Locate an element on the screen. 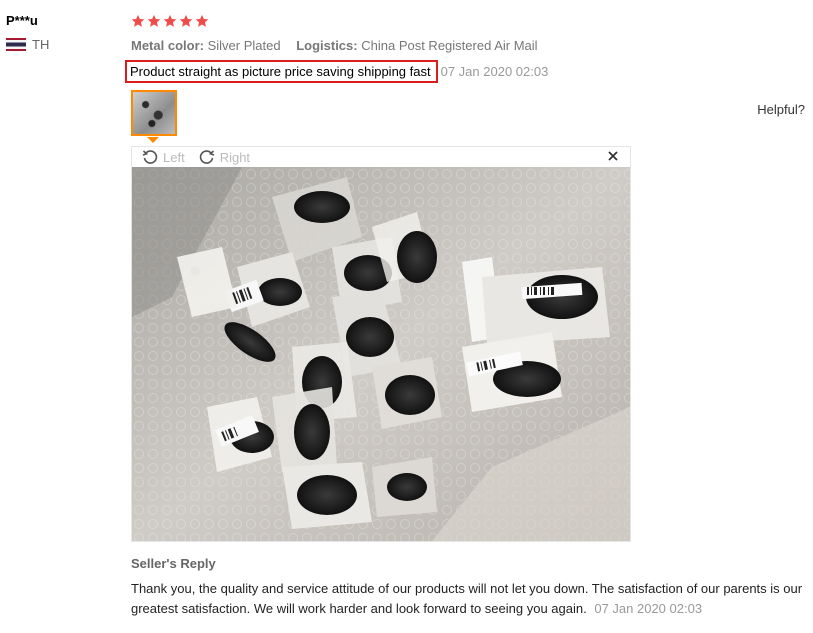 This screenshot has width=813, height=633. attr-logistics-label: Logistics: is located at coordinates (327, 45).